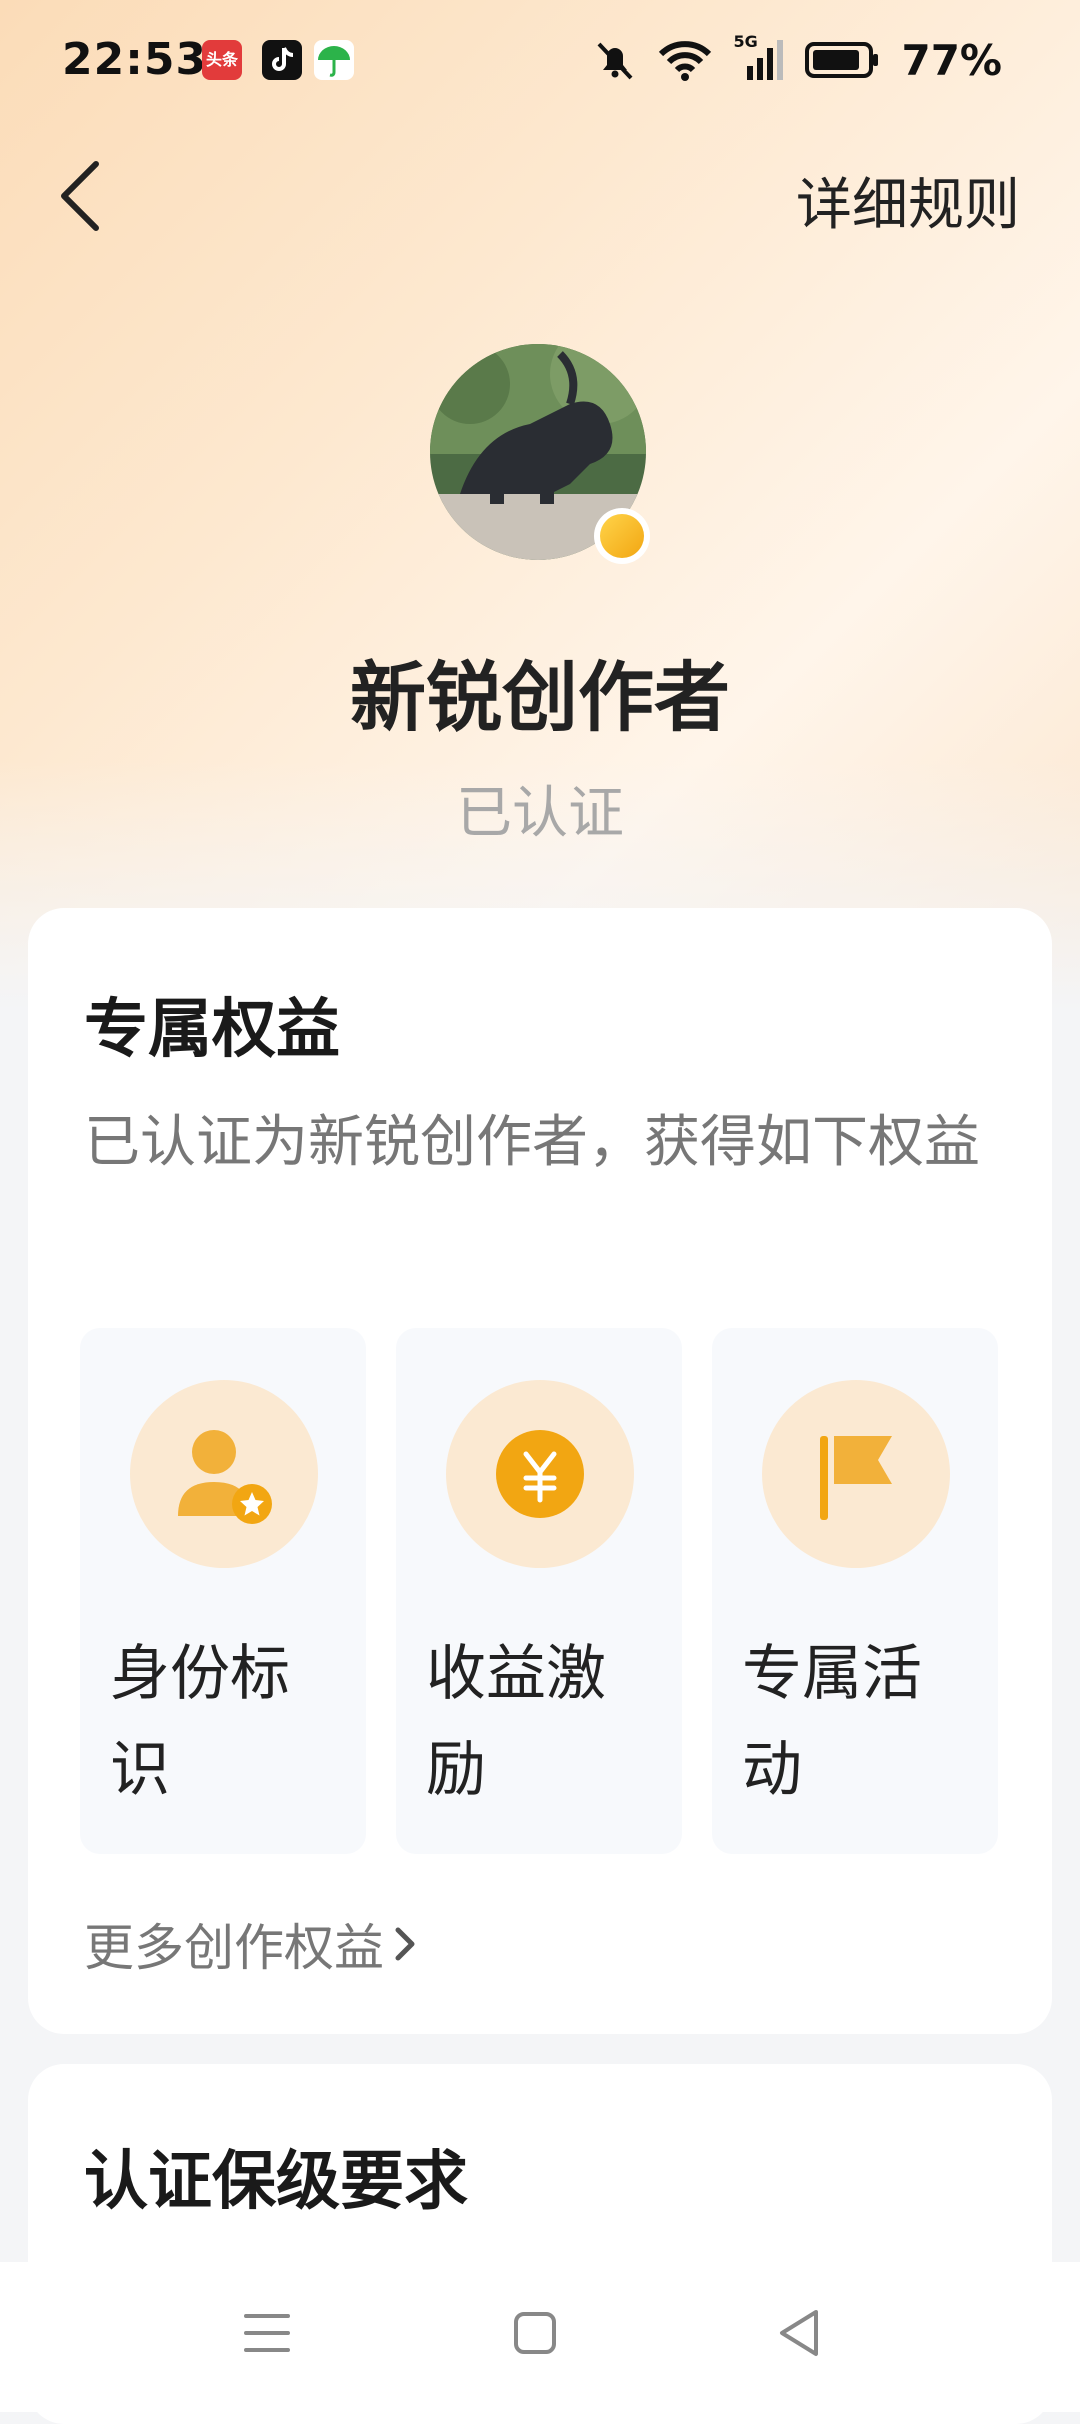  Describe the element at coordinates (532, 1142) in the screenshot. I see `benefits-description: 已认证为新锐创作者，获得如下权益` at that location.